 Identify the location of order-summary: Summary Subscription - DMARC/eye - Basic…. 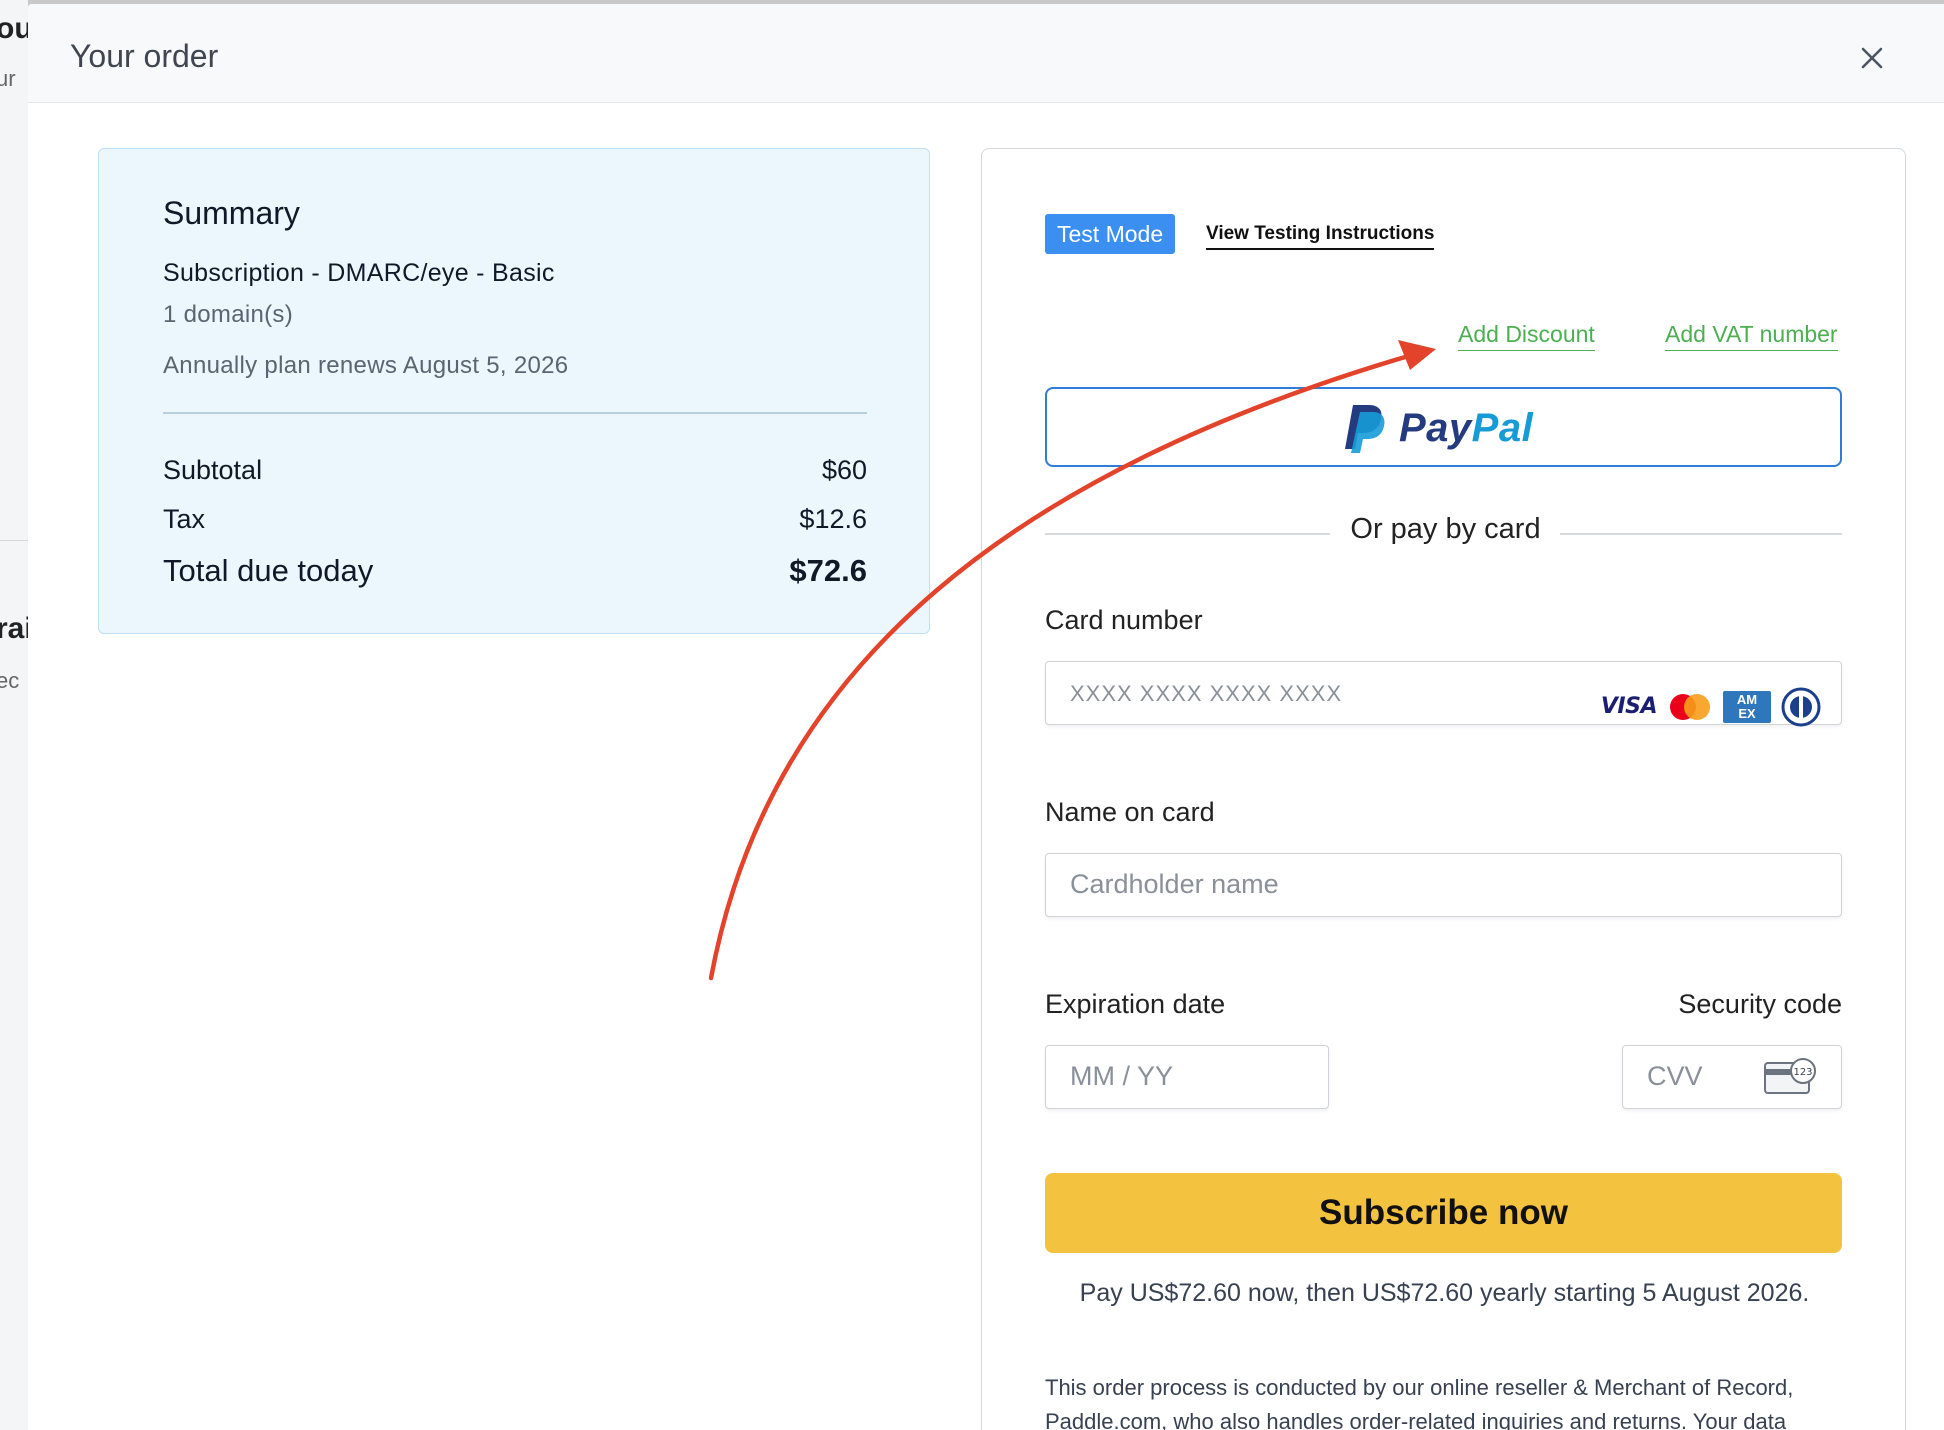
(514, 391).